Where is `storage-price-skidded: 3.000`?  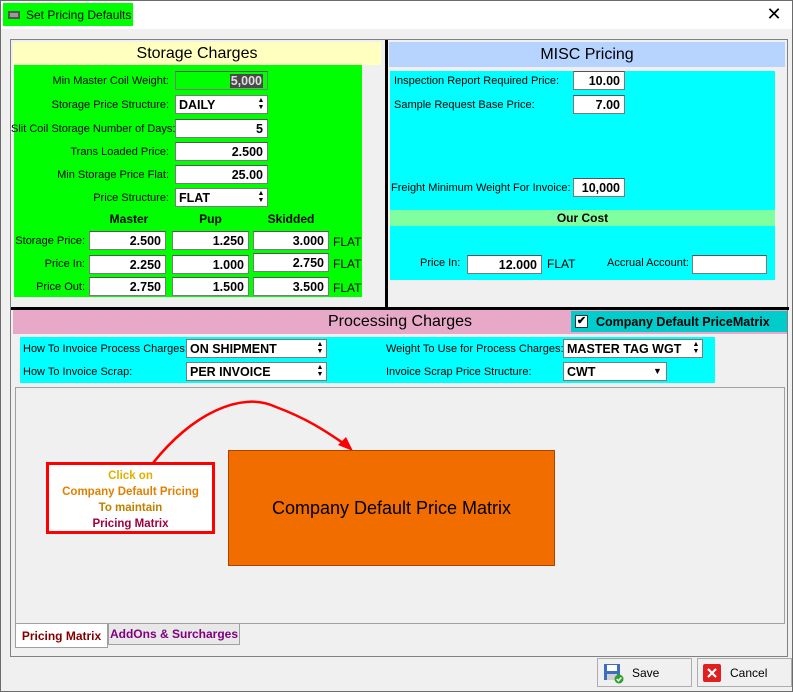 storage-price-skidded: 3.000 is located at coordinates (291, 240).